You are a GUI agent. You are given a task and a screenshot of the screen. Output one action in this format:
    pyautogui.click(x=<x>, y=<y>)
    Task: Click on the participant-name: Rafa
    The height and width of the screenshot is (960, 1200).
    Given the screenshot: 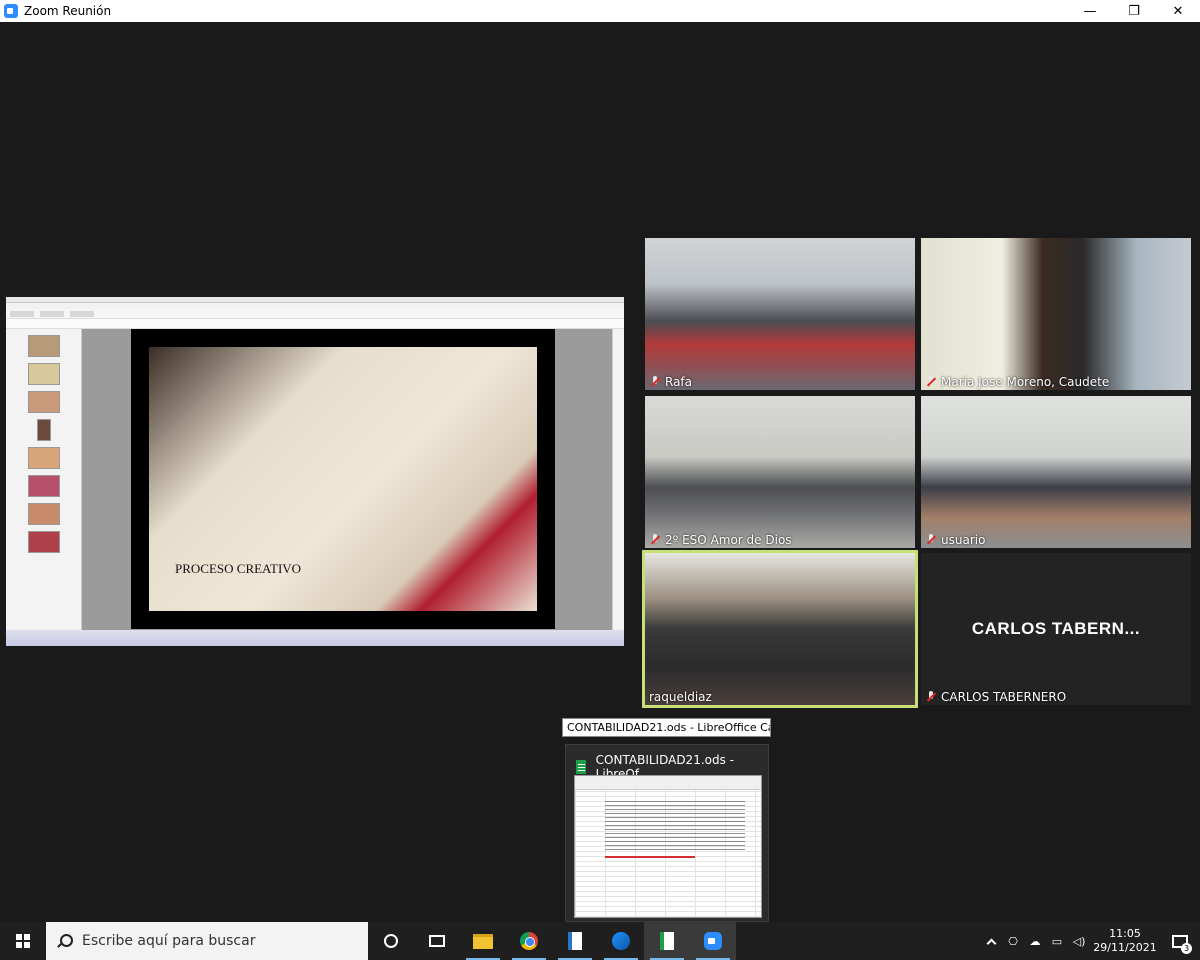 What is the action you would take?
    pyautogui.click(x=679, y=382)
    